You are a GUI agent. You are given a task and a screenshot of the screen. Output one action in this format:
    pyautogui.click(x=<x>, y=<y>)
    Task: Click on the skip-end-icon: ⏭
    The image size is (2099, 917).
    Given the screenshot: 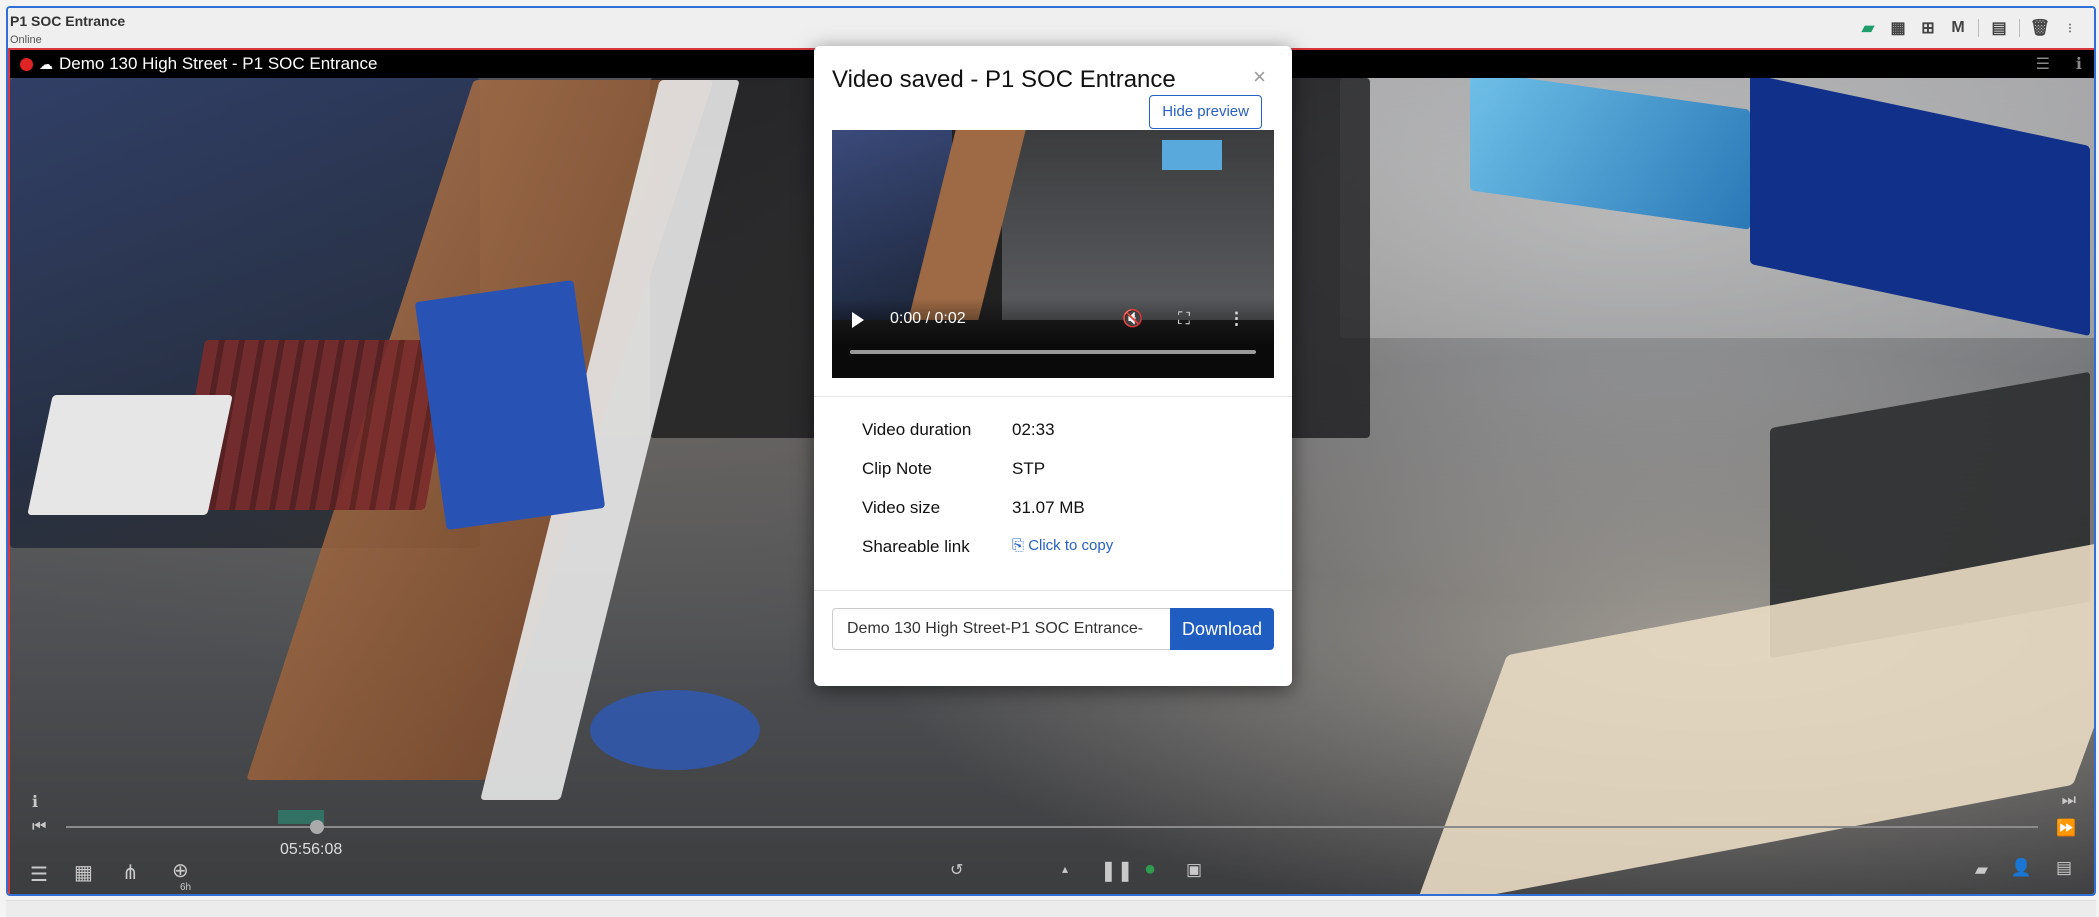 What is the action you would take?
    pyautogui.click(x=2069, y=801)
    